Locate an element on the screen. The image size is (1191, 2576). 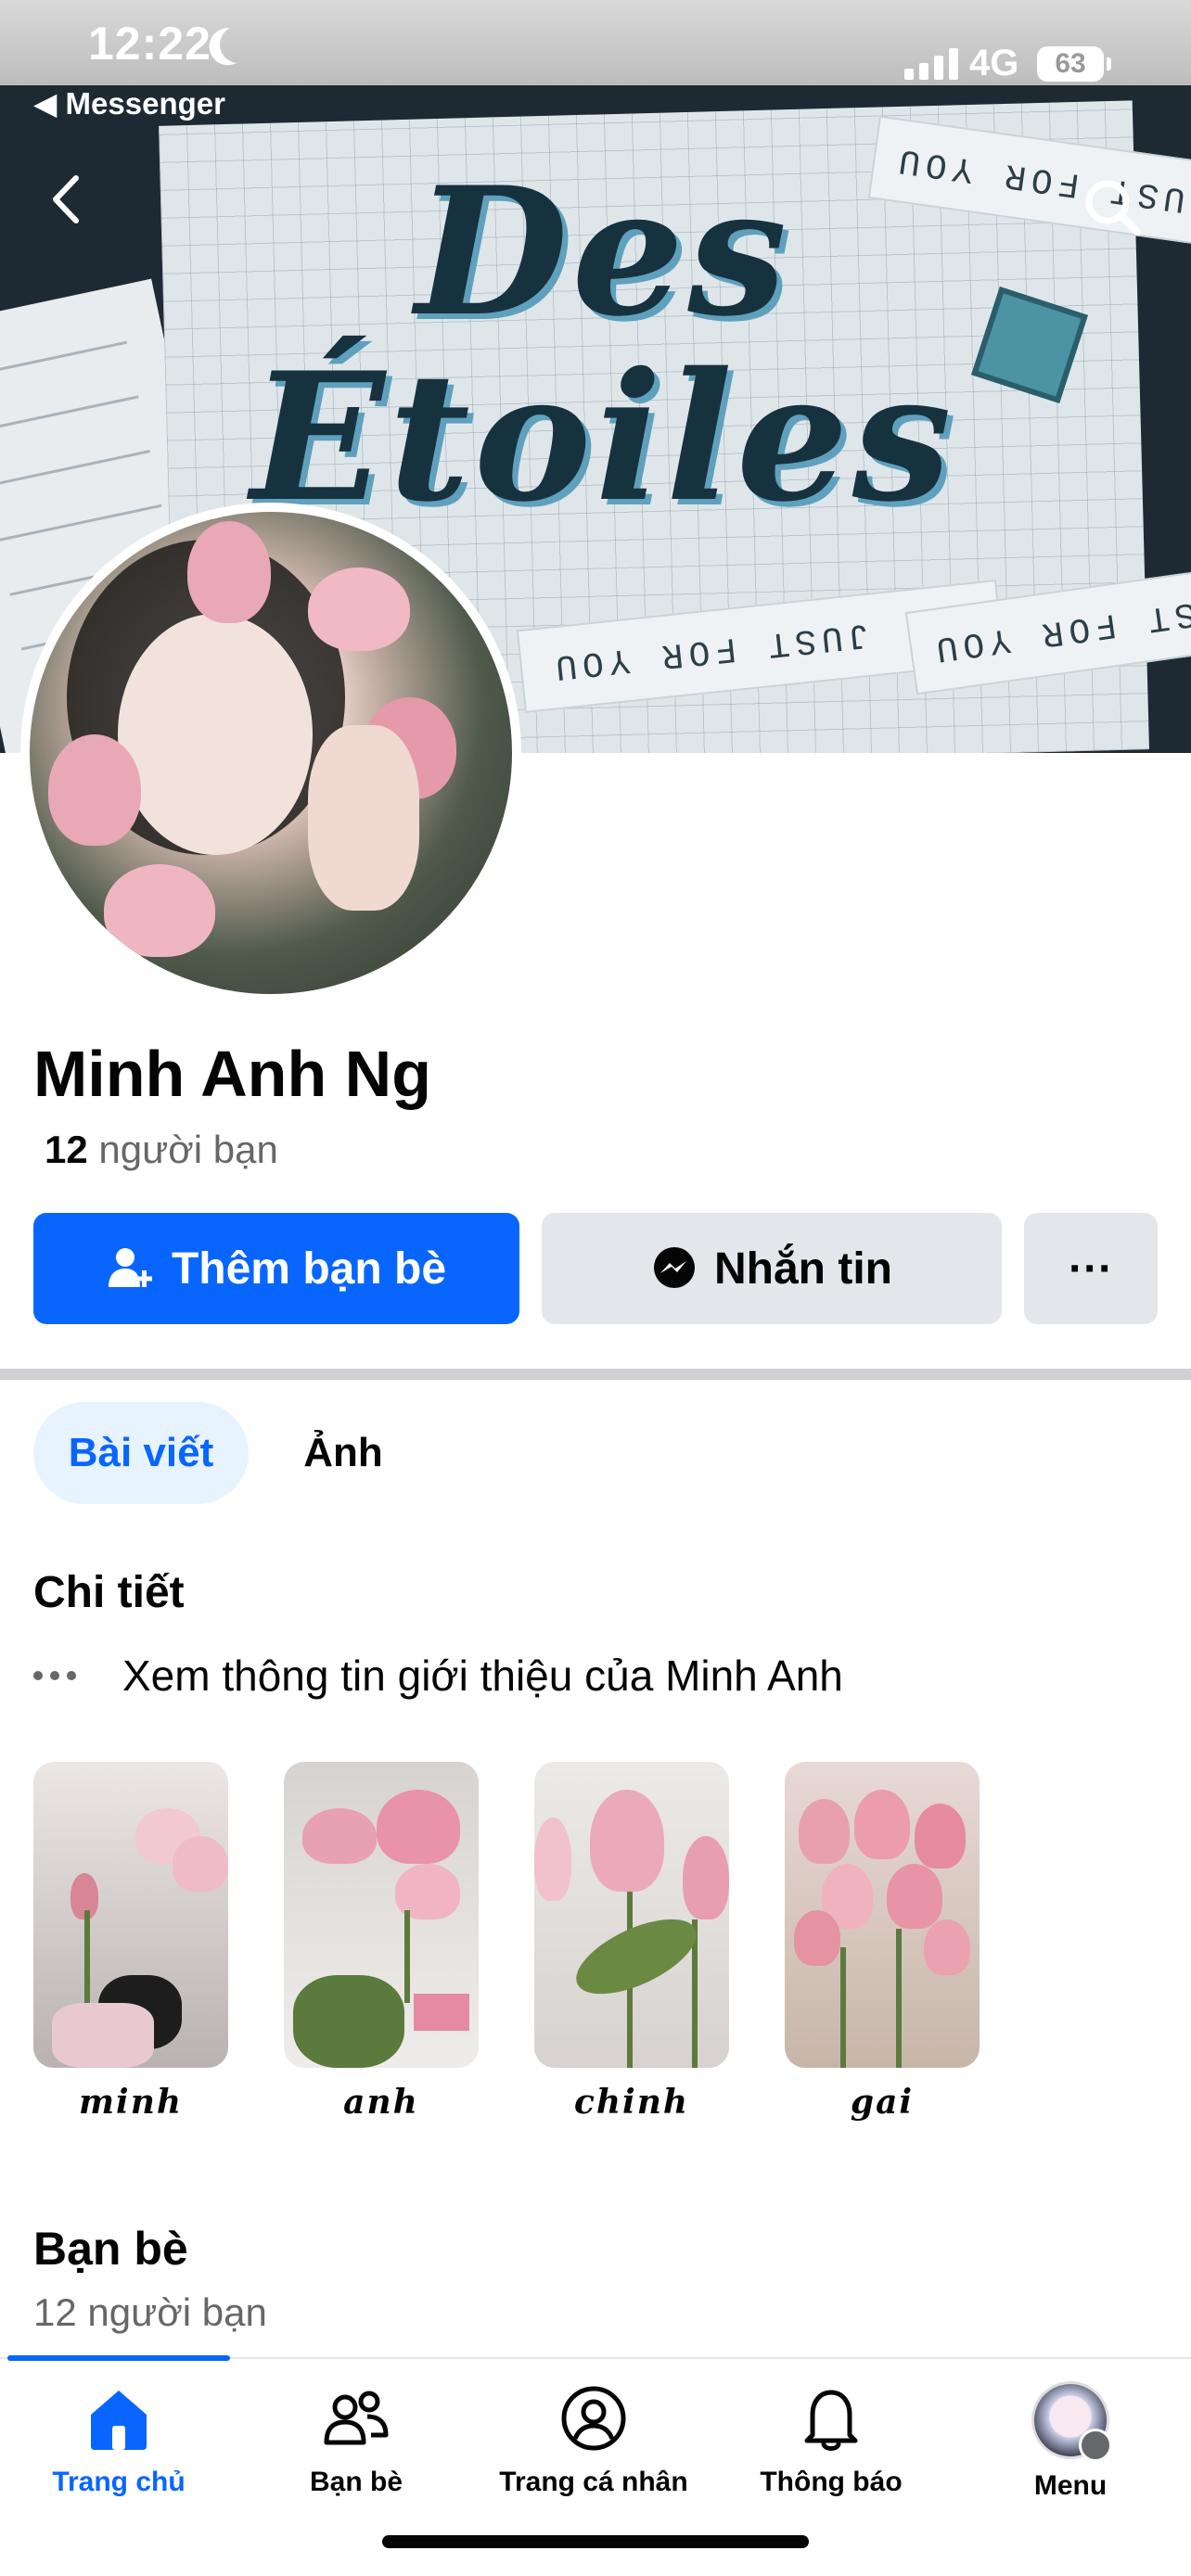
friend-count: 12 người bạn is located at coordinates (161, 1150).